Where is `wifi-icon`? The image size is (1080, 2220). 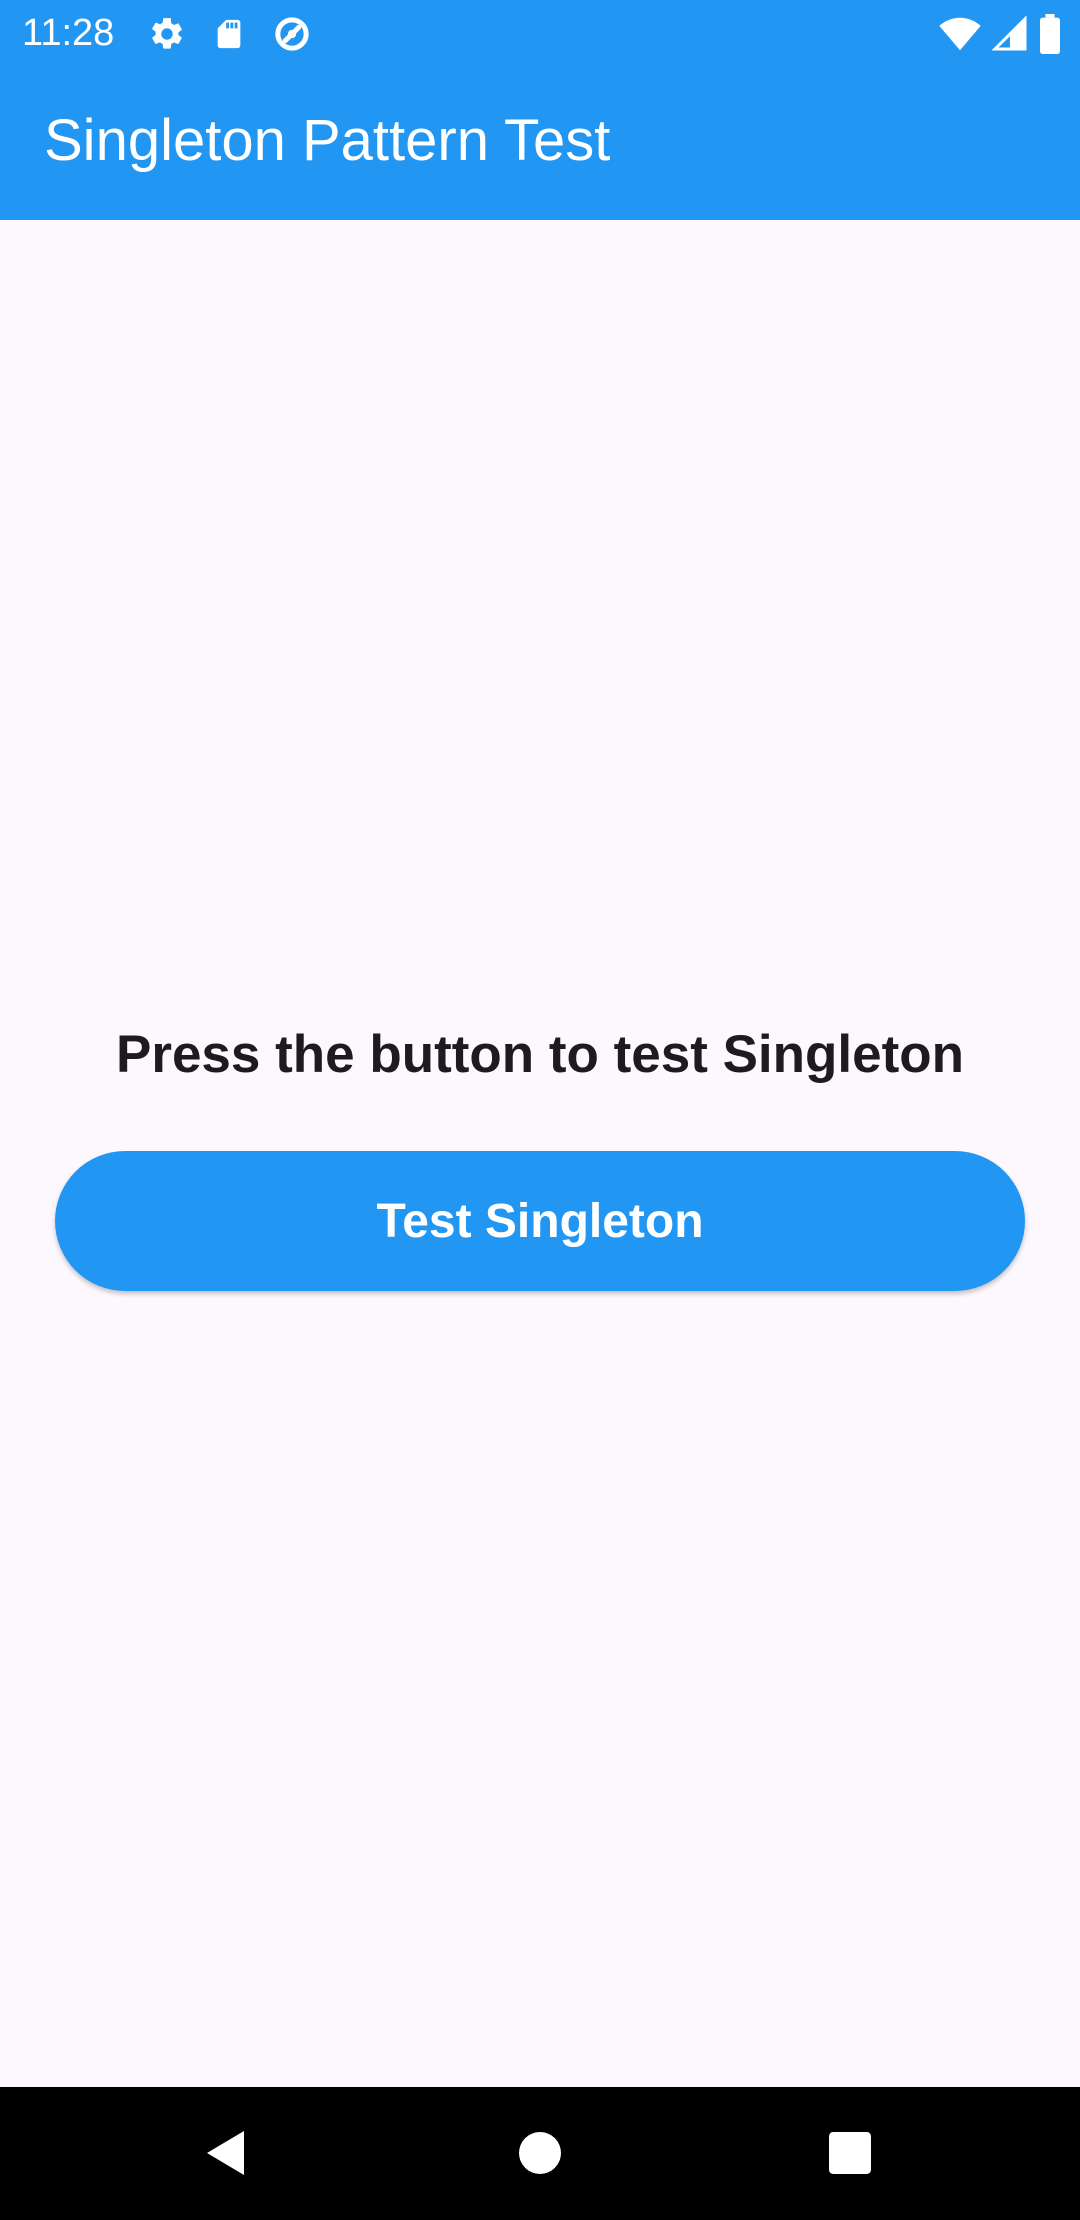
wifi-icon is located at coordinates (960, 34).